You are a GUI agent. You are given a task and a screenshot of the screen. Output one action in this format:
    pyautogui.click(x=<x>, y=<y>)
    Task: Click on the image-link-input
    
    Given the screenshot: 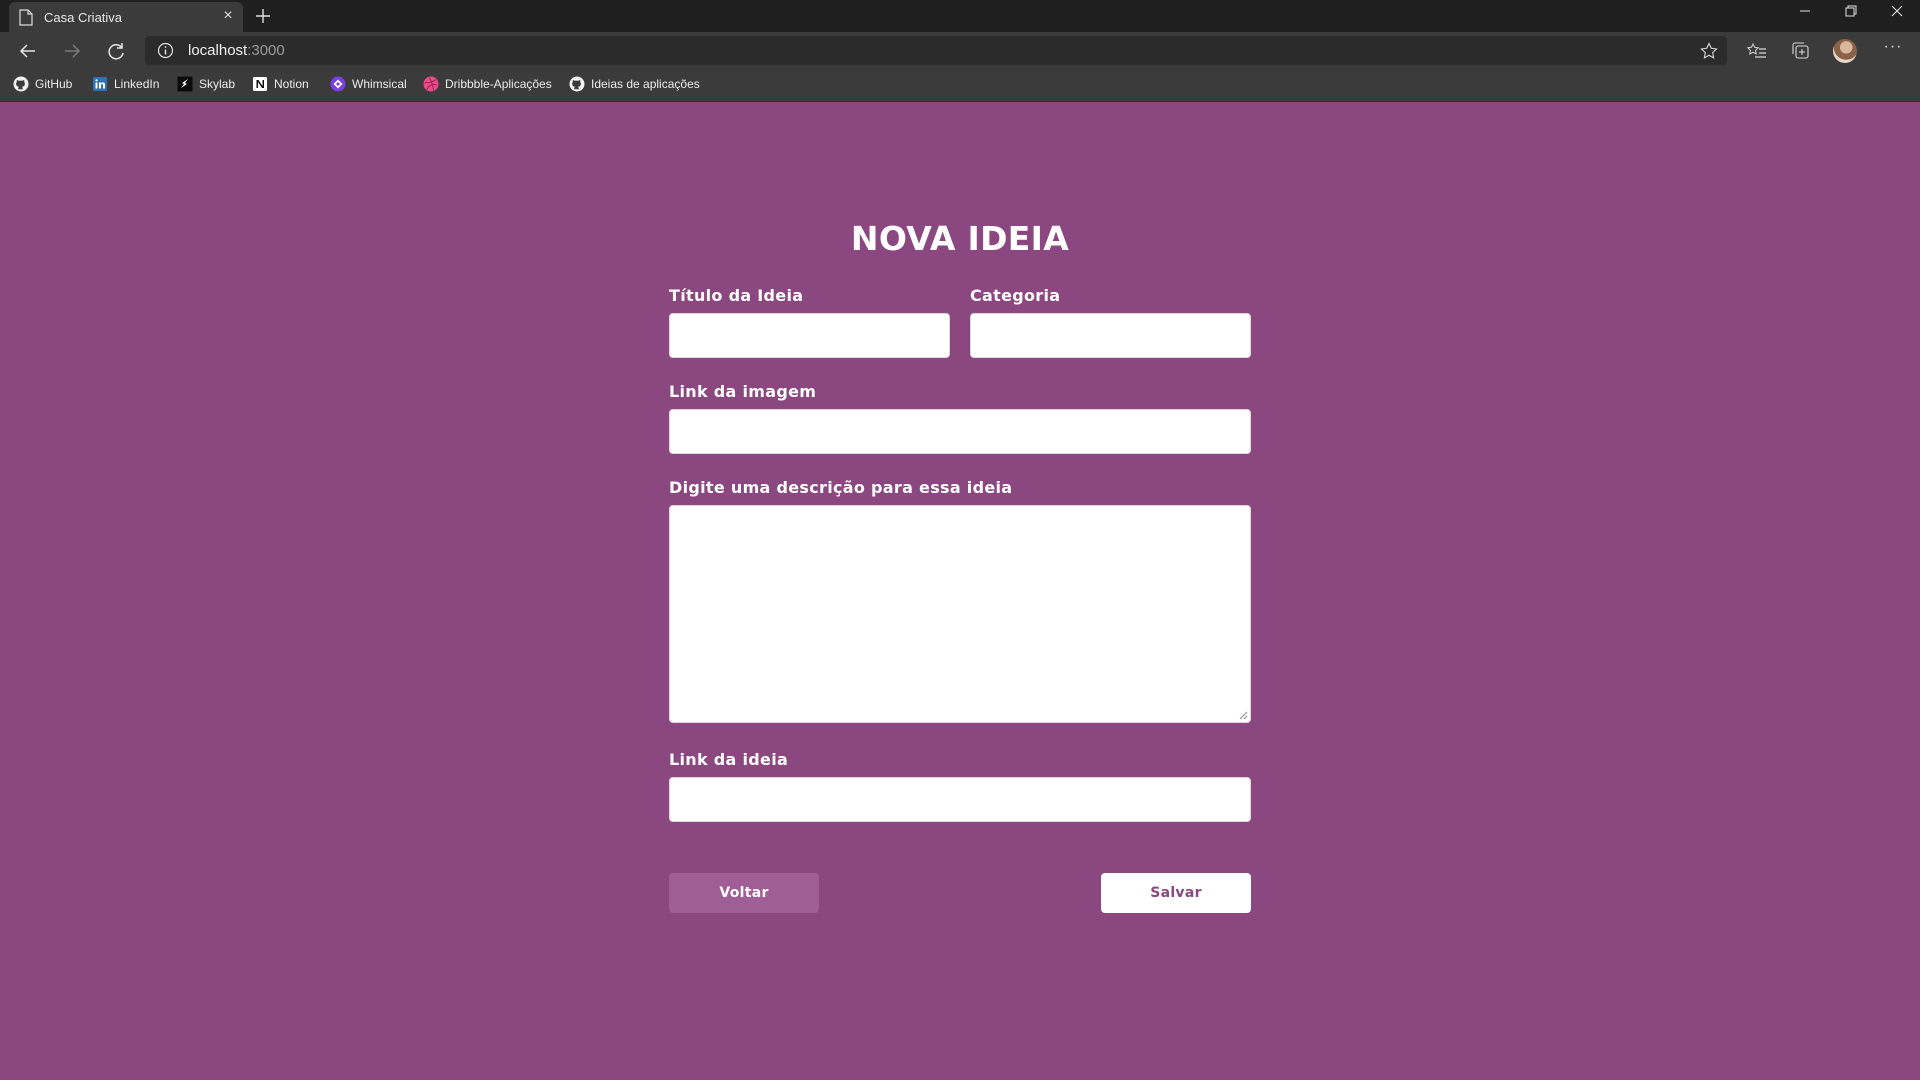 What is the action you would take?
    pyautogui.click(x=960, y=431)
    